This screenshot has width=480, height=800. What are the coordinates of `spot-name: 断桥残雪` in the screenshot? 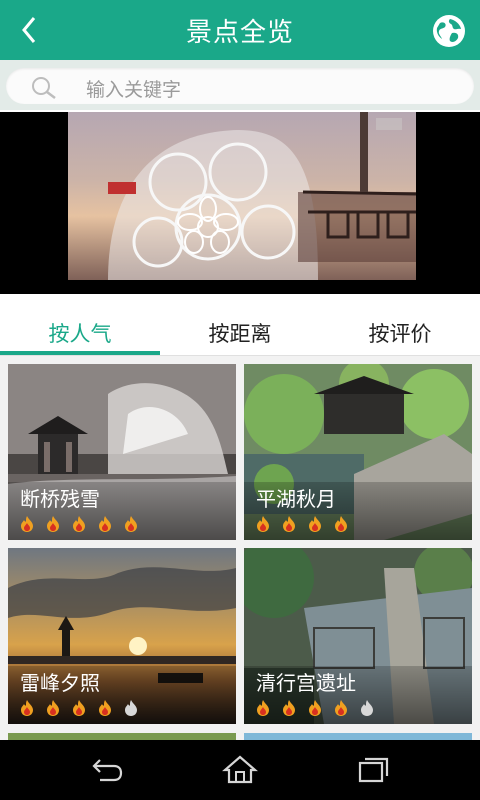 It's located at (60, 499).